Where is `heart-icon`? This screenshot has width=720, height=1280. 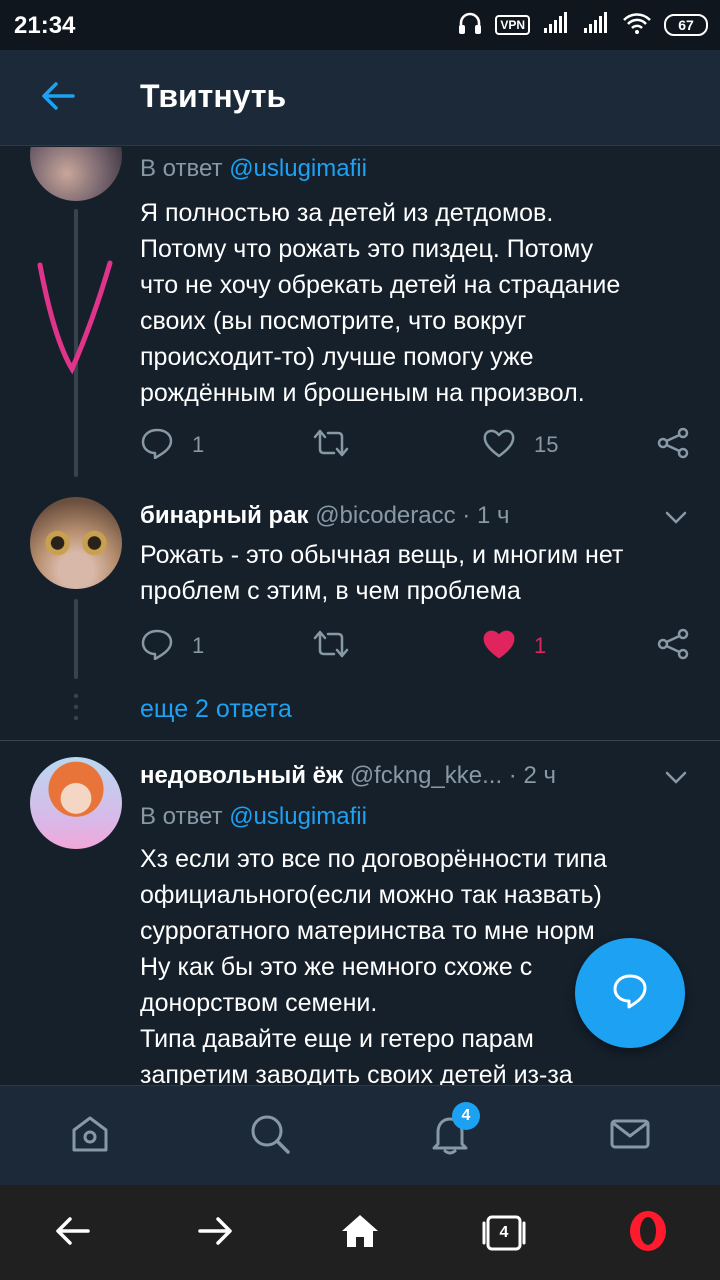 heart-icon is located at coordinates (499, 445).